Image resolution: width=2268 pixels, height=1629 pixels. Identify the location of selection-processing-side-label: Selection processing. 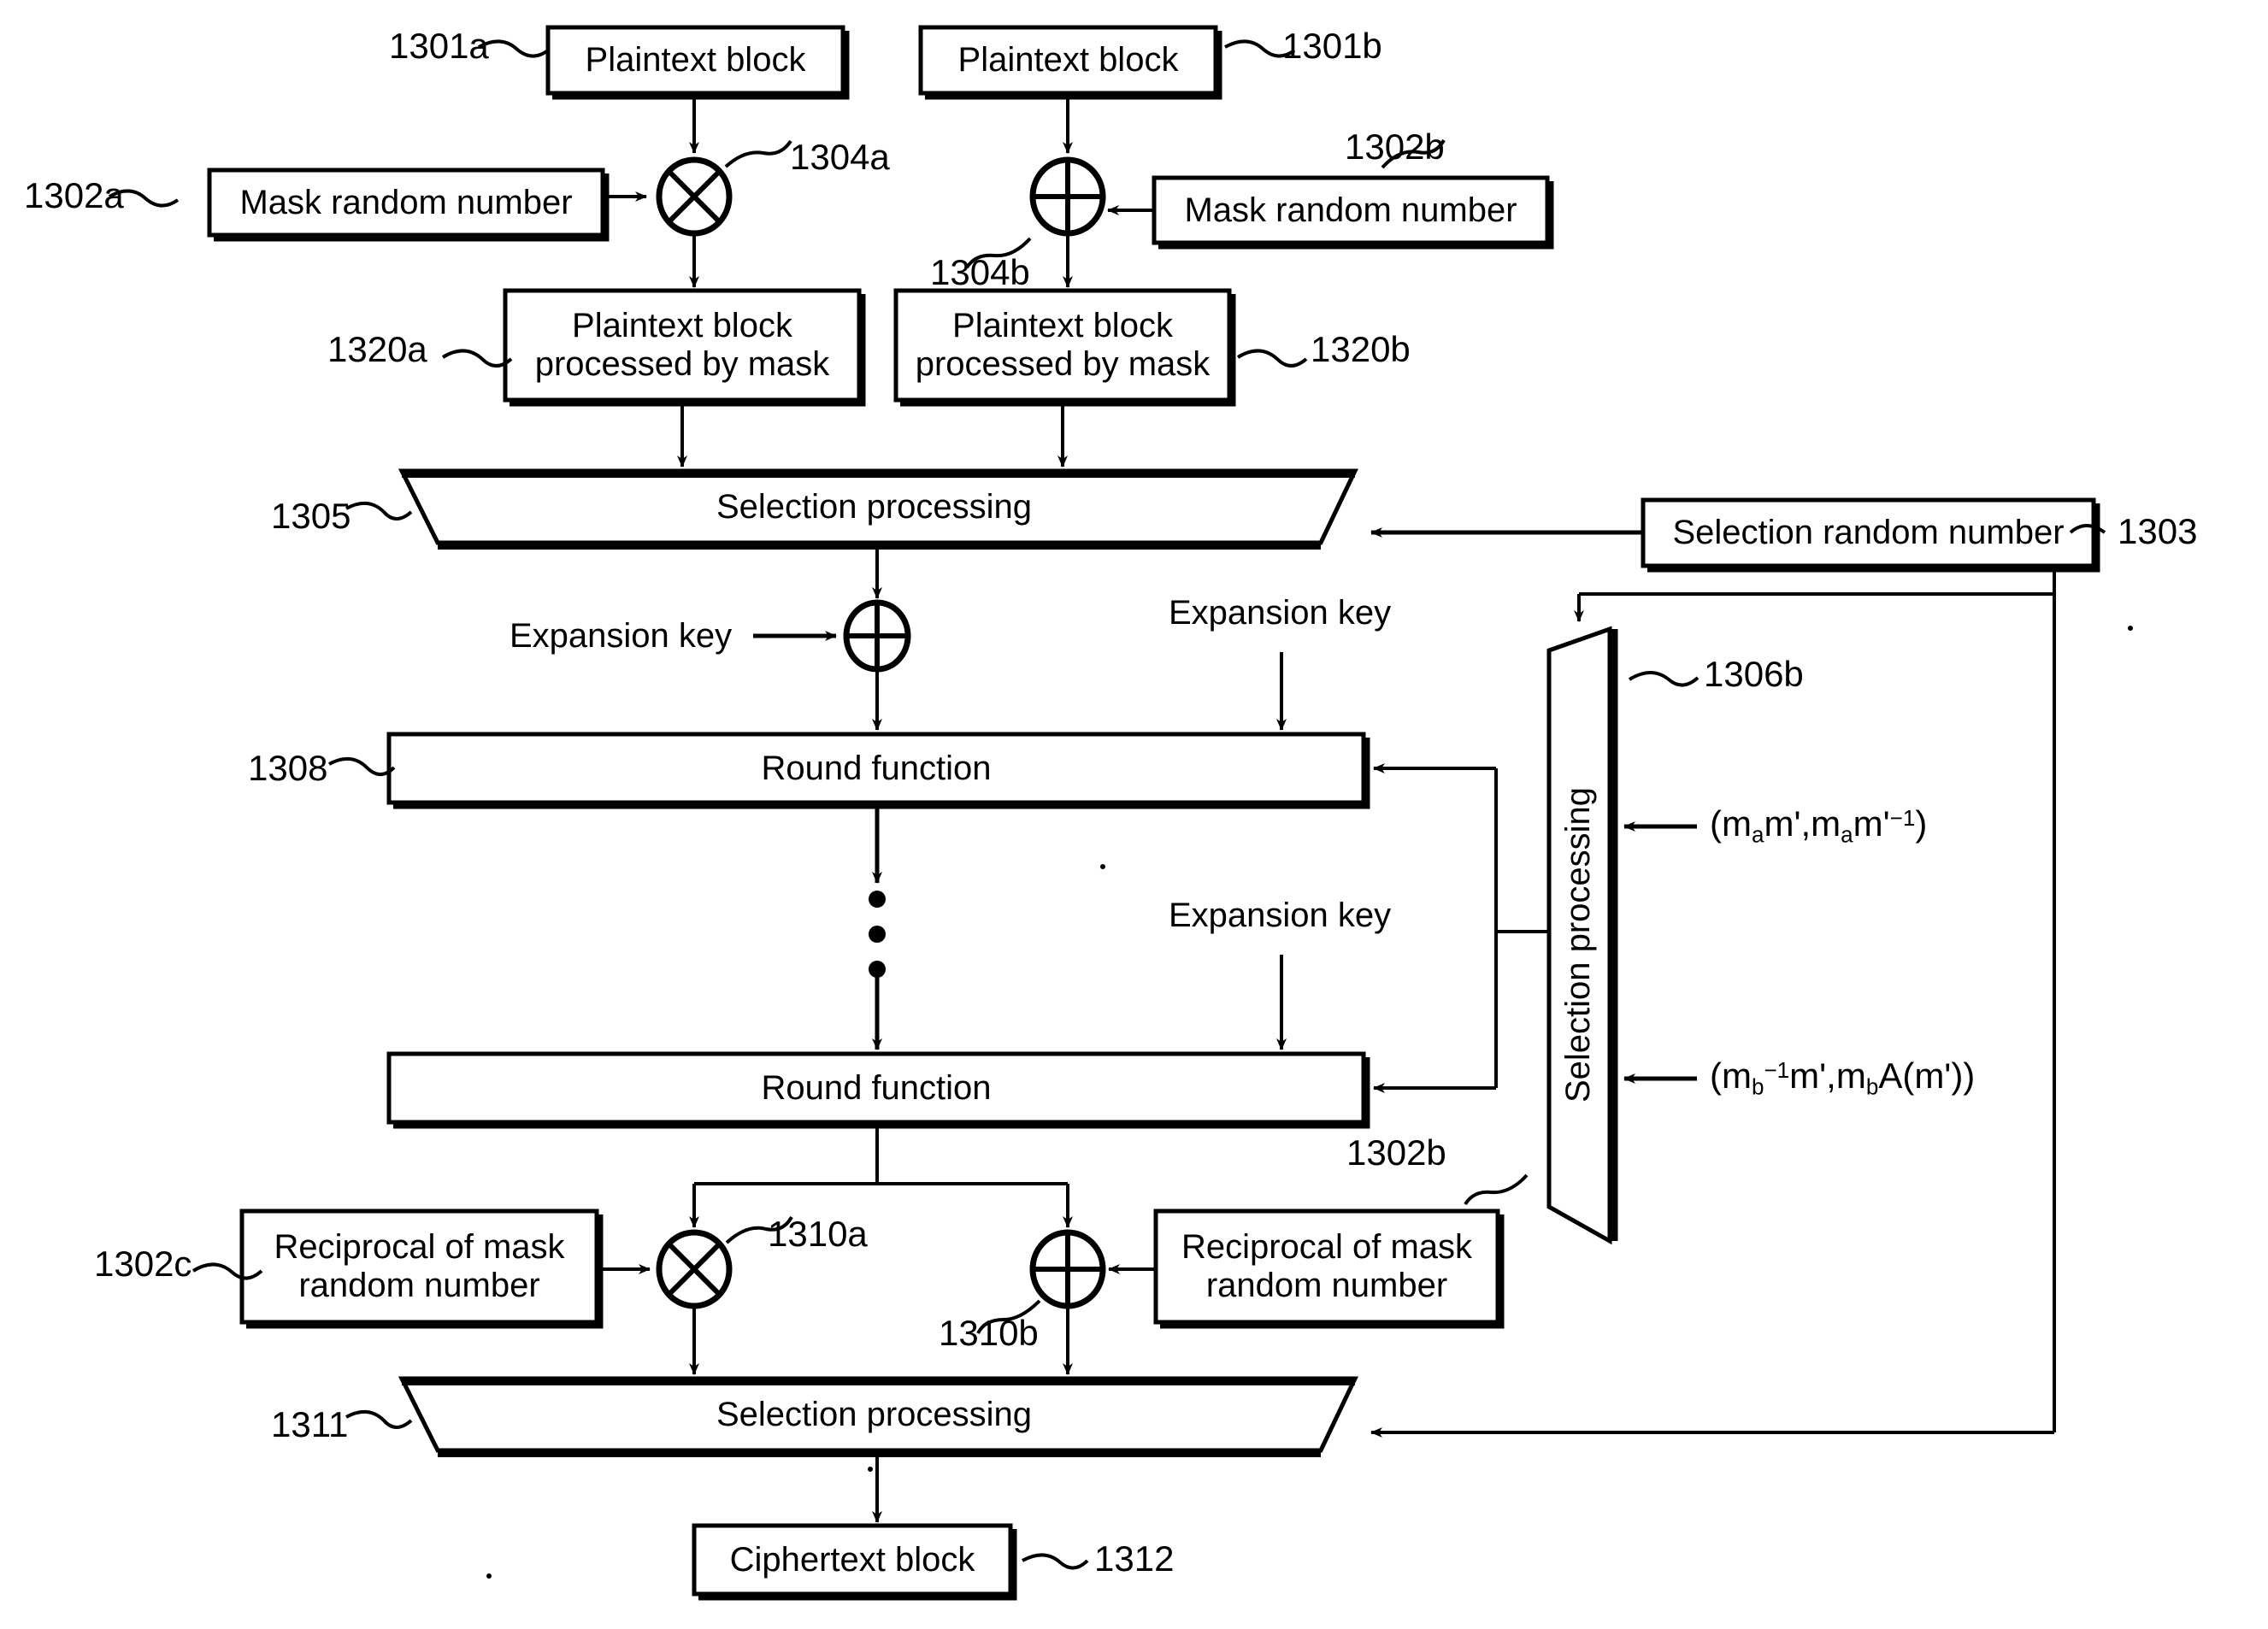
(1578, 944).